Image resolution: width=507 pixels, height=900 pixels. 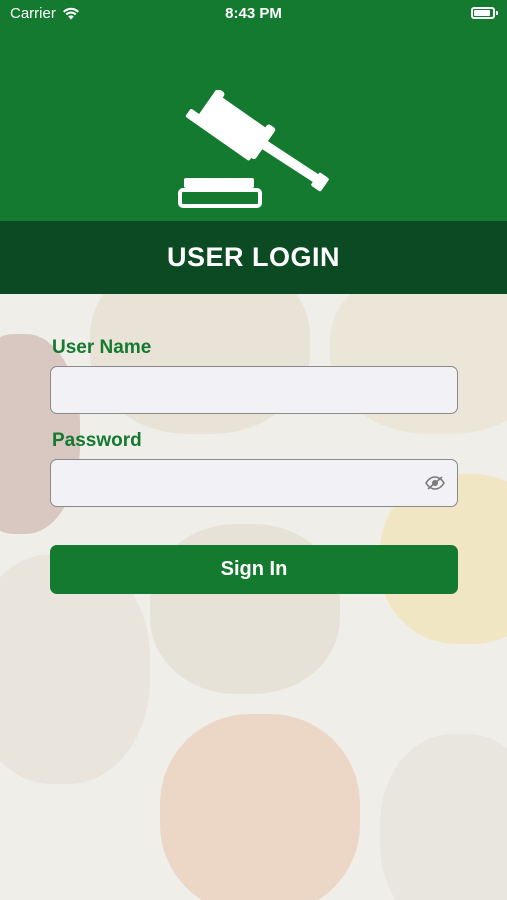 What do you see at coordinates (253, 257) in the screenshot?
I see `page-title: USER LOGIN` at bounding box center [253, 257].